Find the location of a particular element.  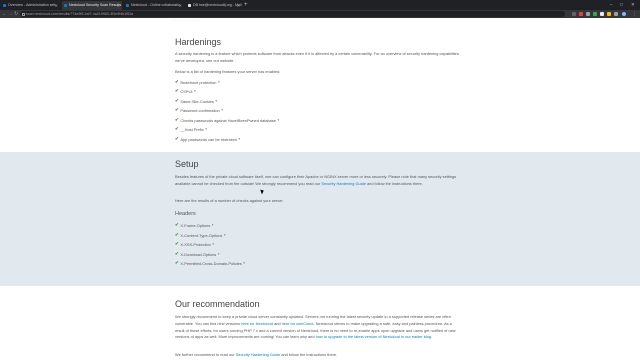

nextcloud-download-link: here for Nextcloud is located at coordinates (257, 323).